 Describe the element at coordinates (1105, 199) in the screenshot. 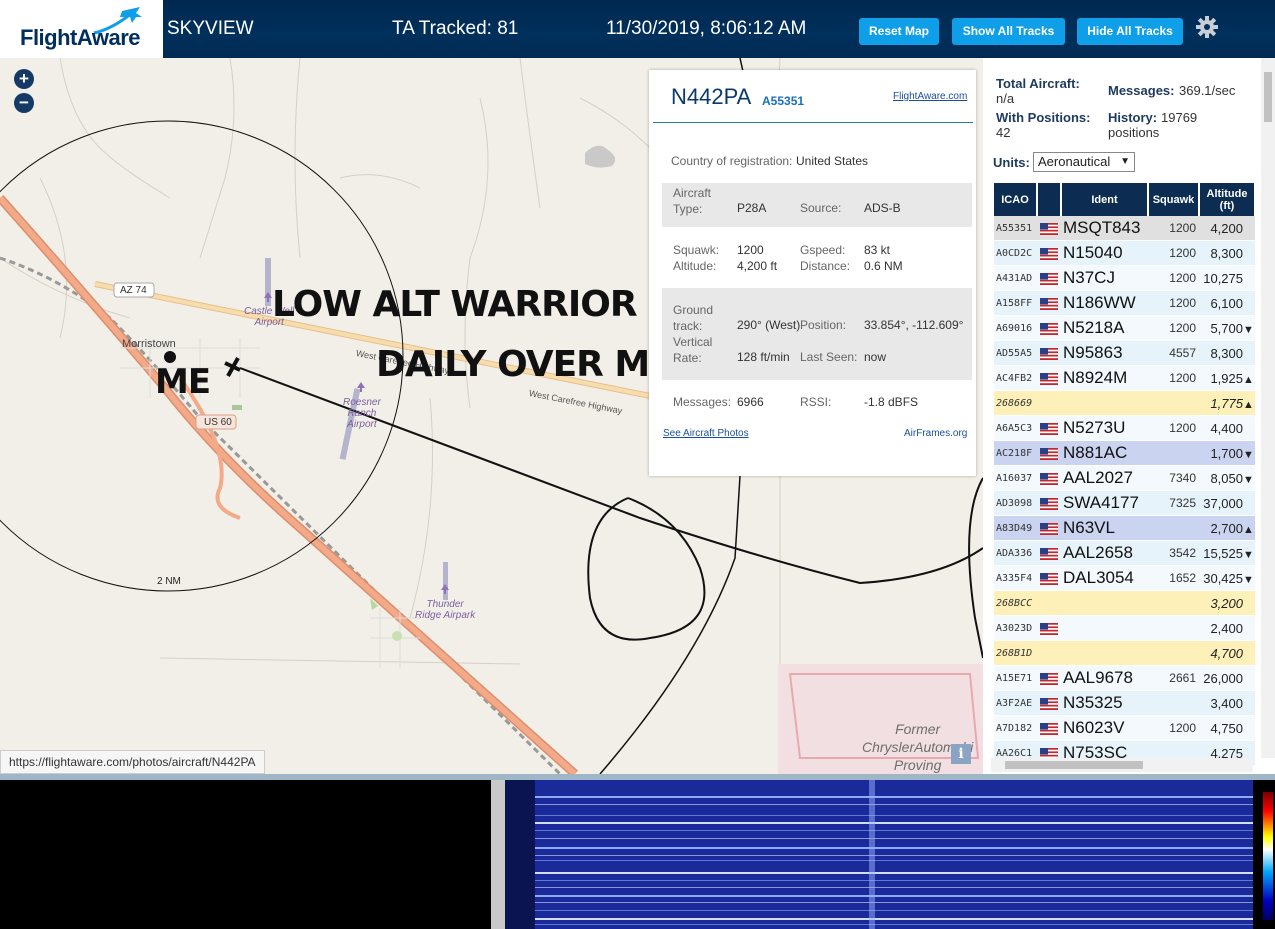

I see `column-header-ident: Ident` at that location.